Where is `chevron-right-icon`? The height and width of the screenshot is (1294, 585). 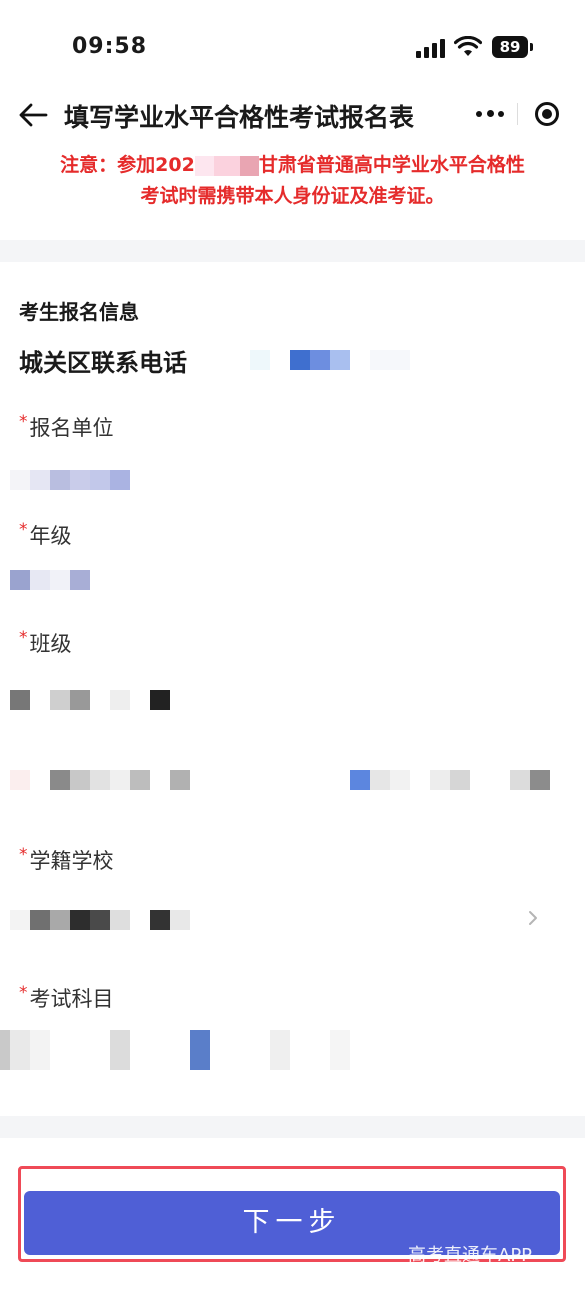 chevron-right-icon is located at coordinates (533, 918).